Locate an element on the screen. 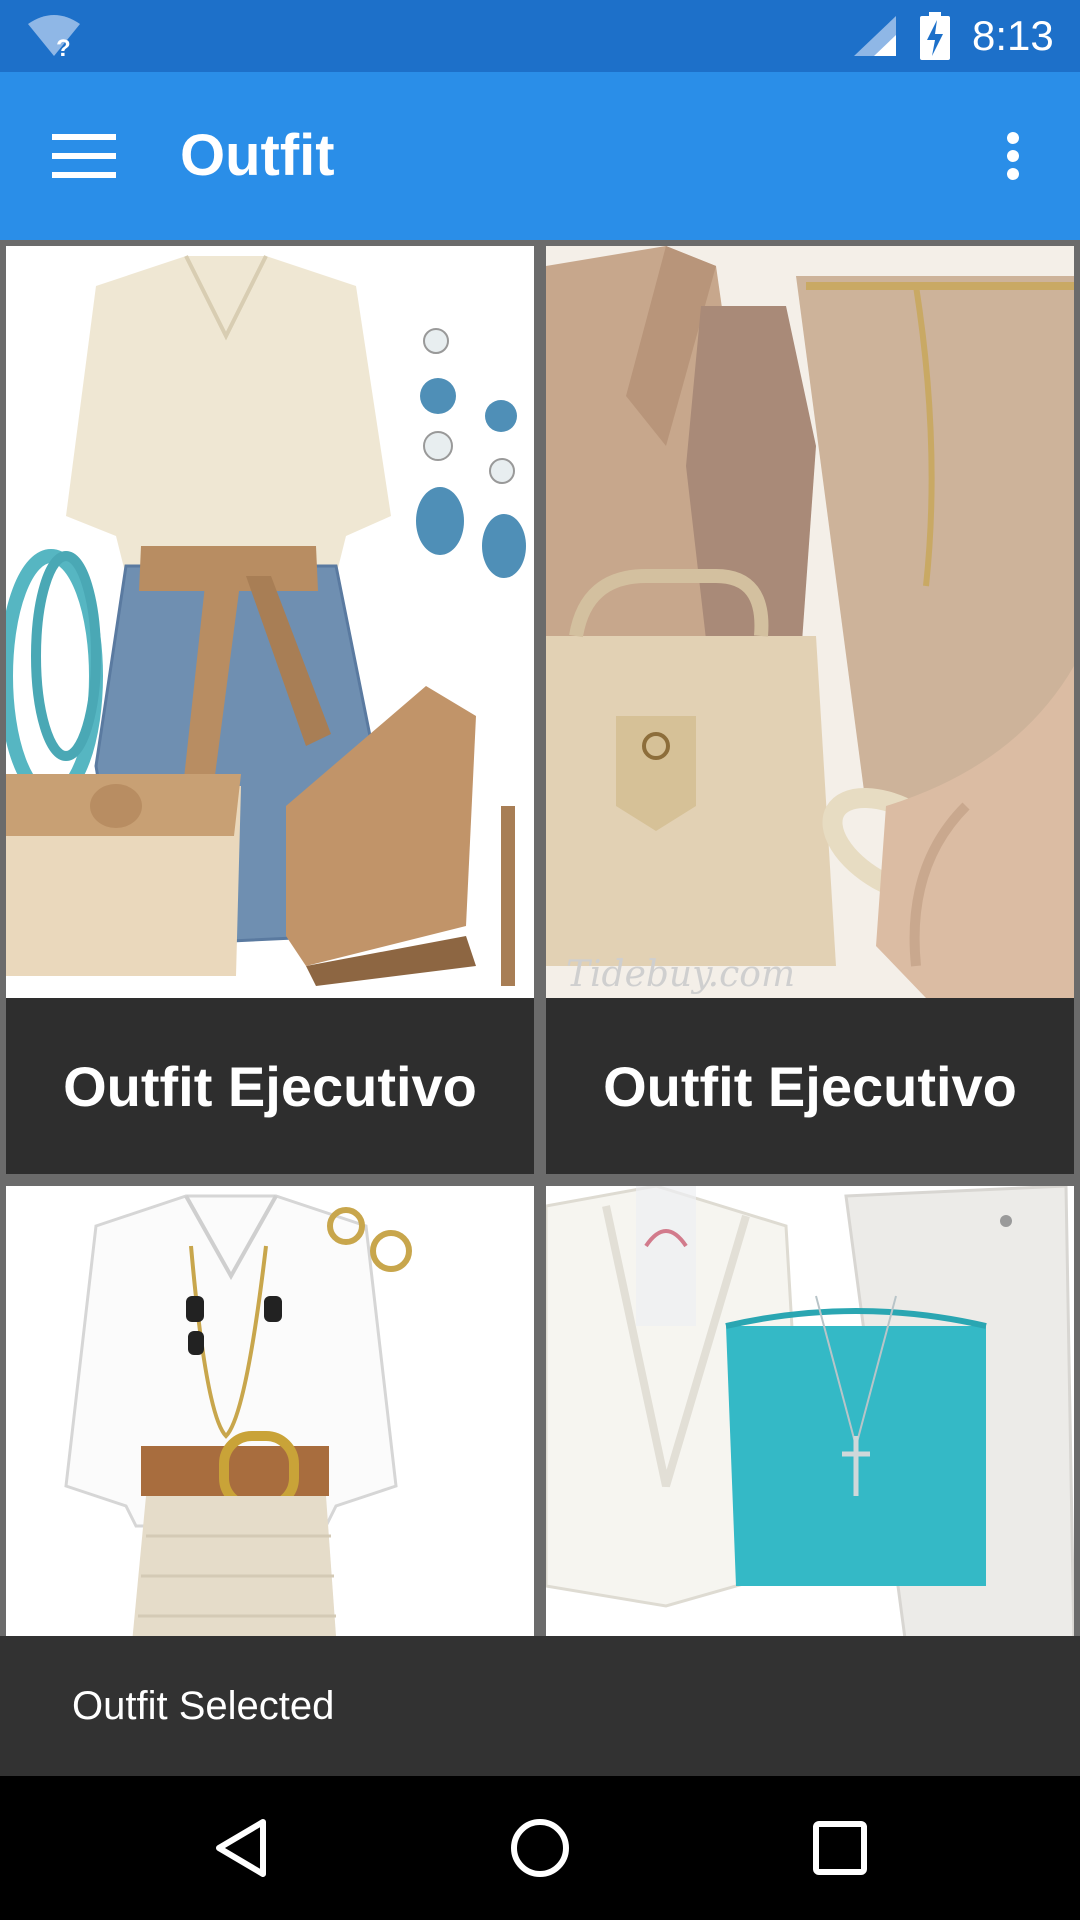 The height and width of the screenshot is (1920, 1080). app-bar: Outfit is located at coordinates (540, 156).